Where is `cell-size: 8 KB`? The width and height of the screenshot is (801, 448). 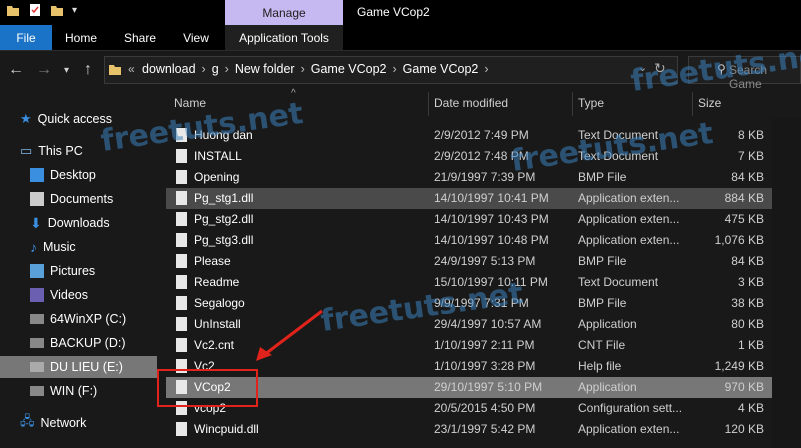 cell-size: 8 KB is located at coordinates (750, 135).